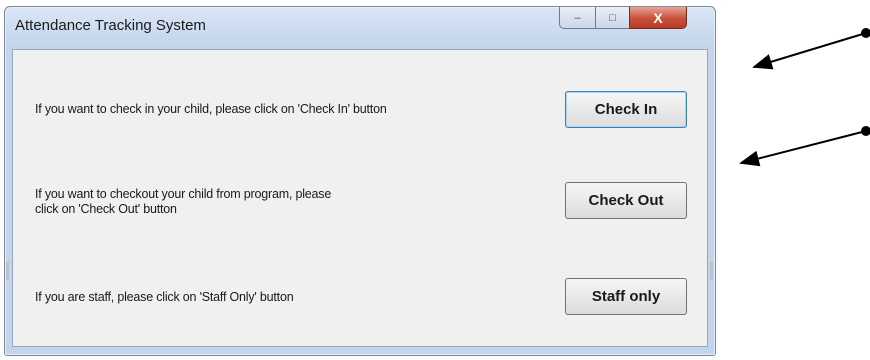 The height and width of the screenshot is (360, 870). Describe the element at coordinates (811, 49) in the screenshot. I see `arrow-top` at that location.